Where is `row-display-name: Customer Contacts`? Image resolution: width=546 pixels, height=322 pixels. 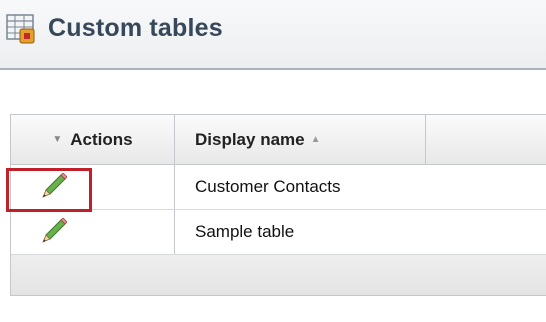 row-display-name: Customer Contacts is located at coordinates (268, 186).